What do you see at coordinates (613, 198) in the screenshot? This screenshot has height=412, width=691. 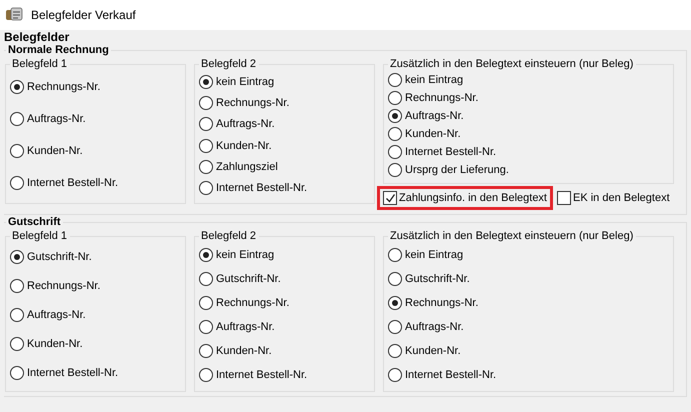 I see `checkbox: EK in den Belegtext` at bounding box center [613, 198].